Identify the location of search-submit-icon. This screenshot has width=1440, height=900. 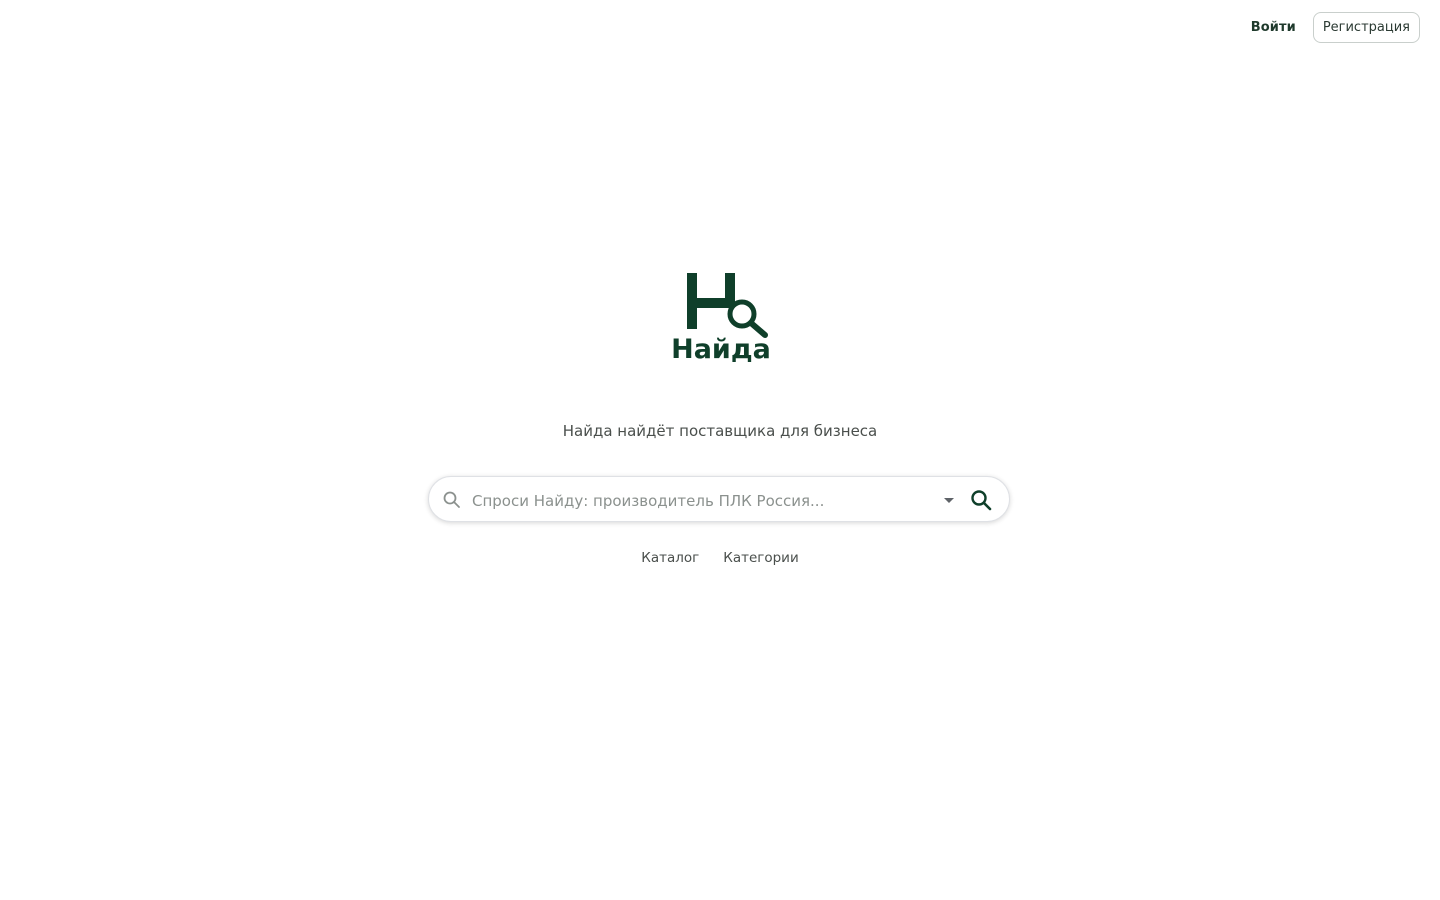
(981, 500).